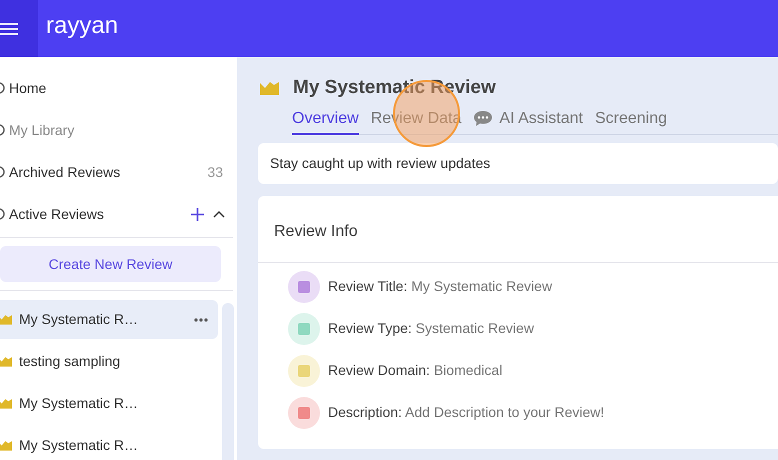 The height and width of the screenshot is (460, 778). Describe the element at coordinates (9, 29) in the screenshot. I see `menu-icon` at that location.